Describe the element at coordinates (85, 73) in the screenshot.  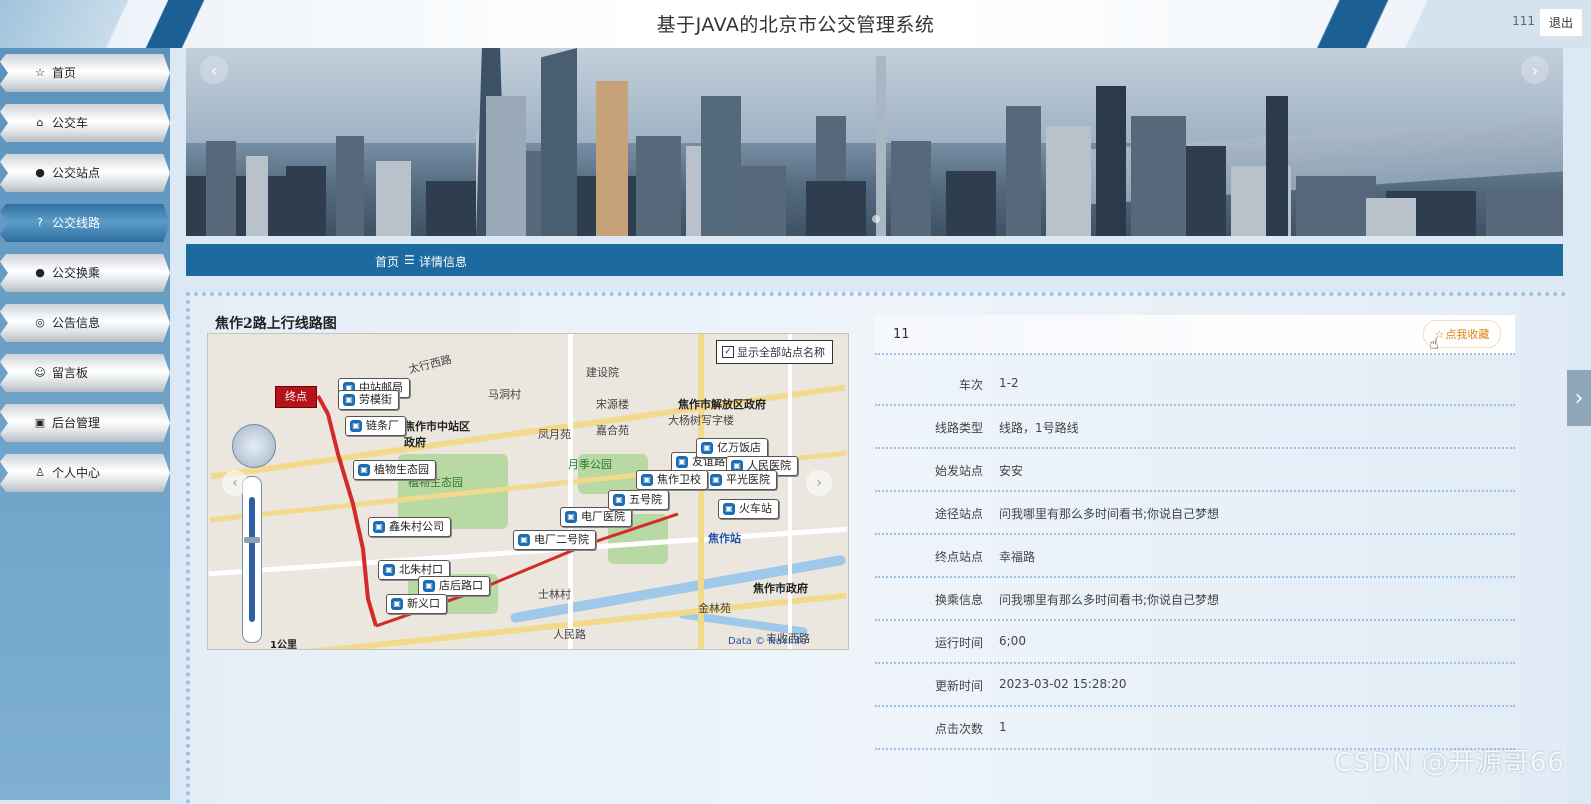
I see `sidebar-item-home: ☆ 首页` at that location.